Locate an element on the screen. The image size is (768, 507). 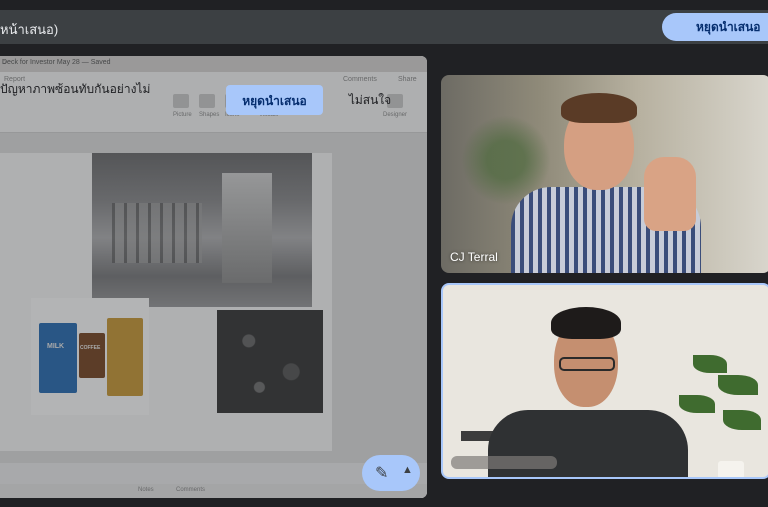
participant-name: CJ Terral is located at coordinates (474, 257).